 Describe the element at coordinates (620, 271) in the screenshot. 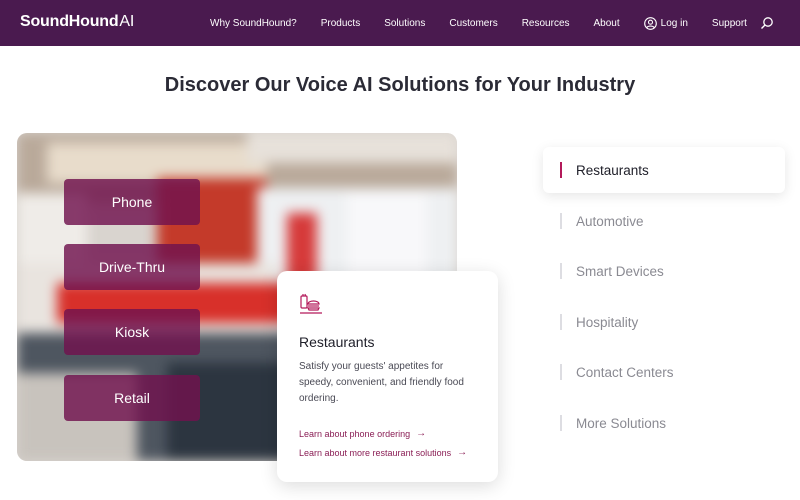

I see `industry-label: Smart Devices` at that location.